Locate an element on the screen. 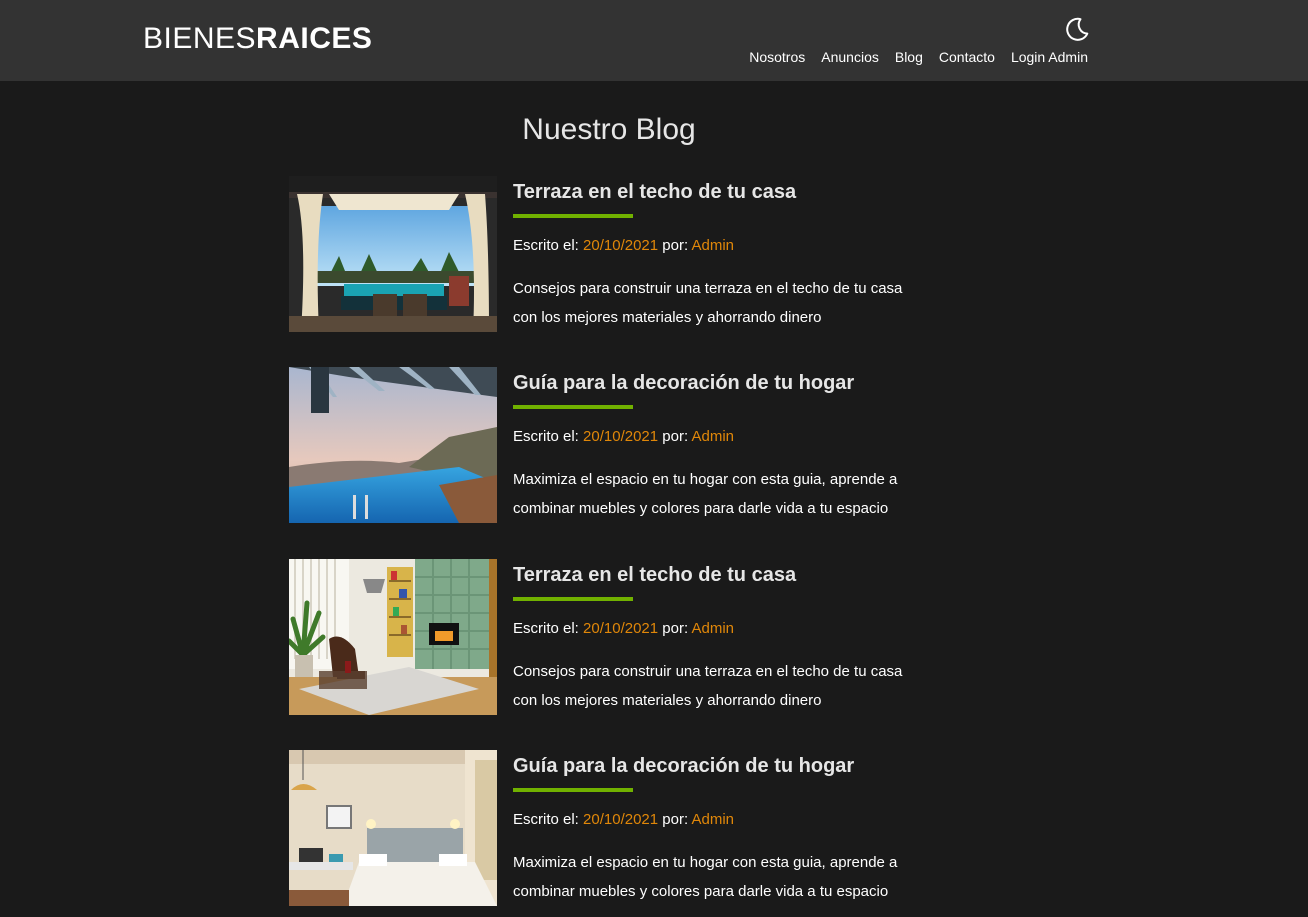 This screenshot has height=917, width=1308. nav-link-anuncios: Anuncios is located at coordinates (850, 57).